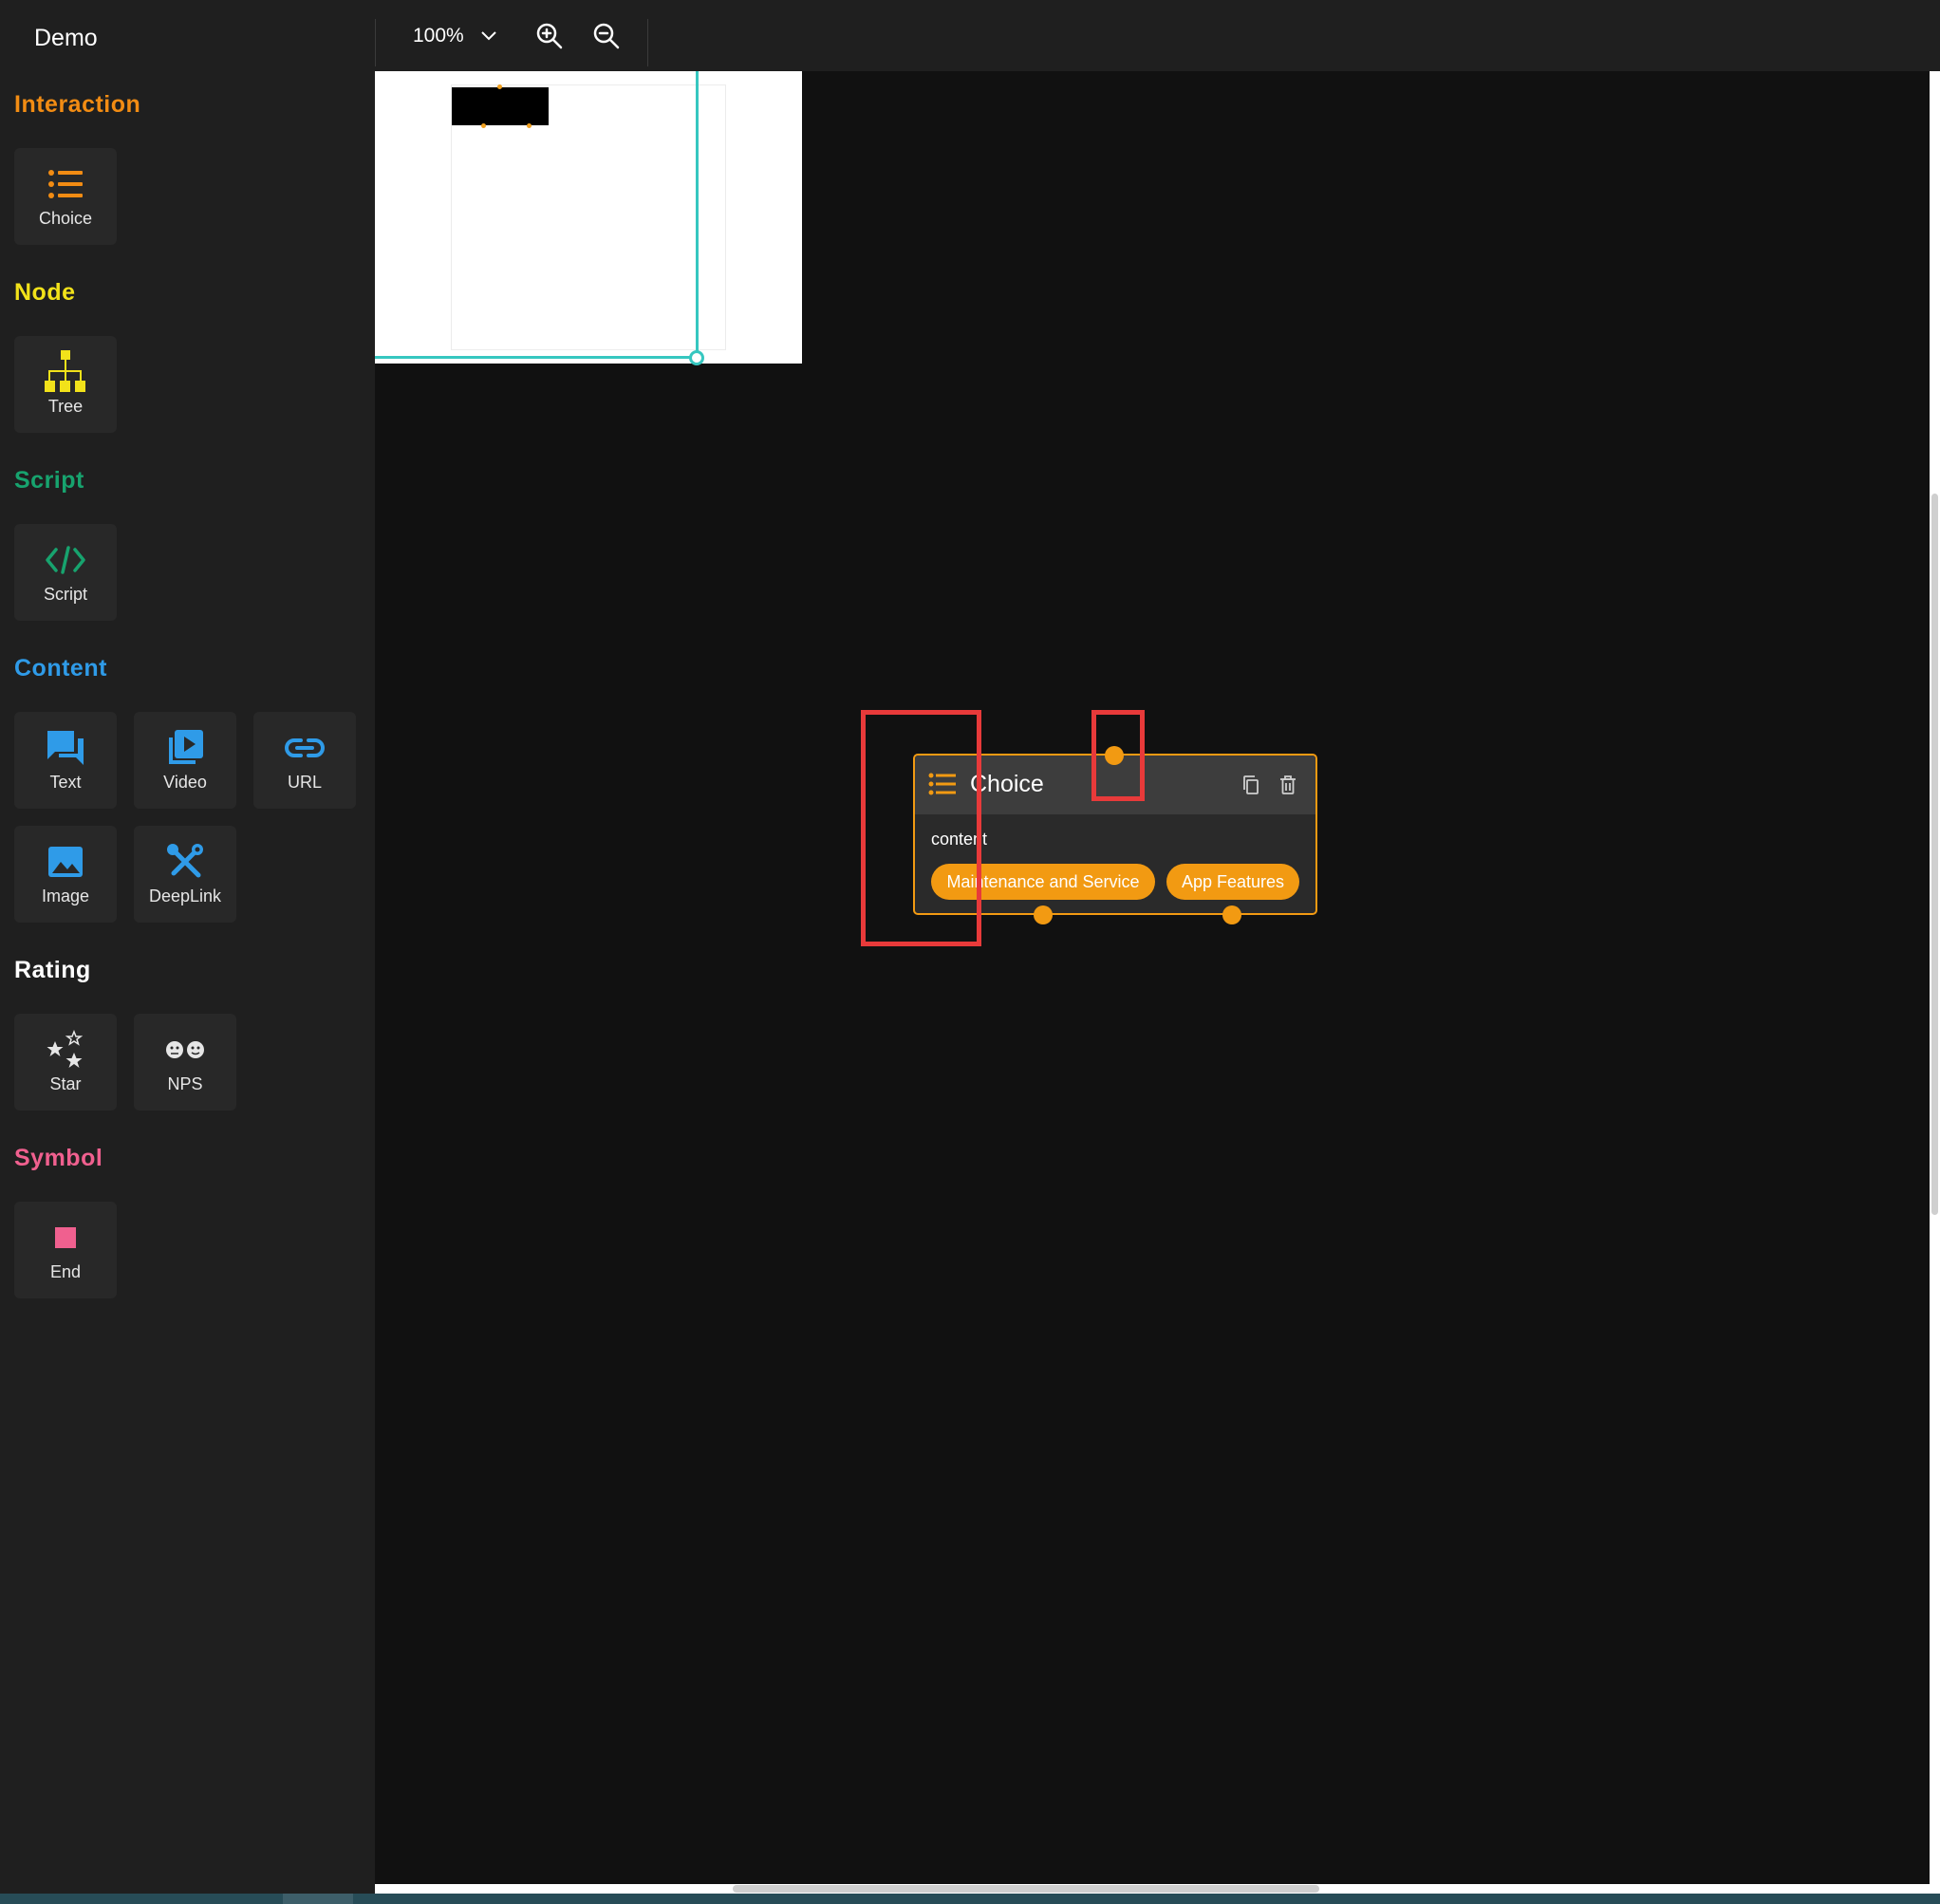 Image resolution: width=1940 pixels, height=1904 pixels. I want to click on tool-star: Star, so click(65, 1062).